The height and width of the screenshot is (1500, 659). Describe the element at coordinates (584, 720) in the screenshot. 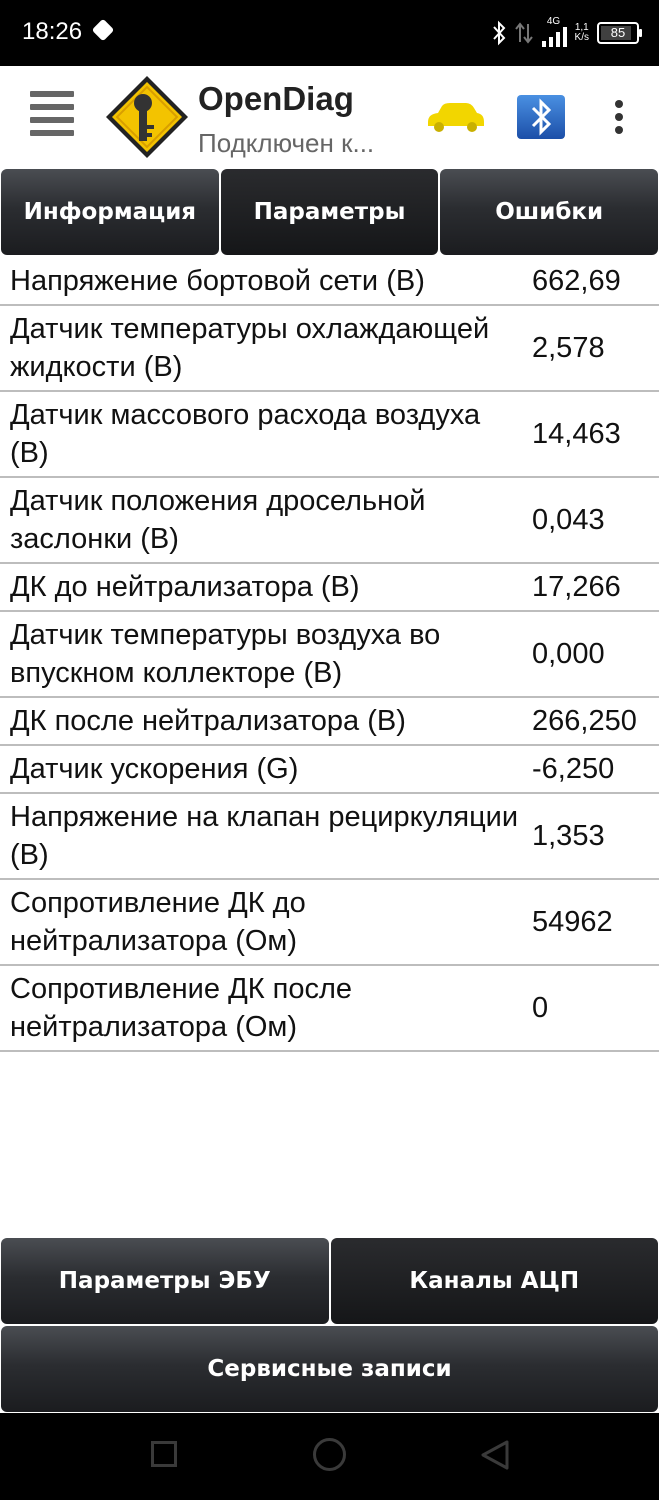

I see `param-value: 266,250` at that location.